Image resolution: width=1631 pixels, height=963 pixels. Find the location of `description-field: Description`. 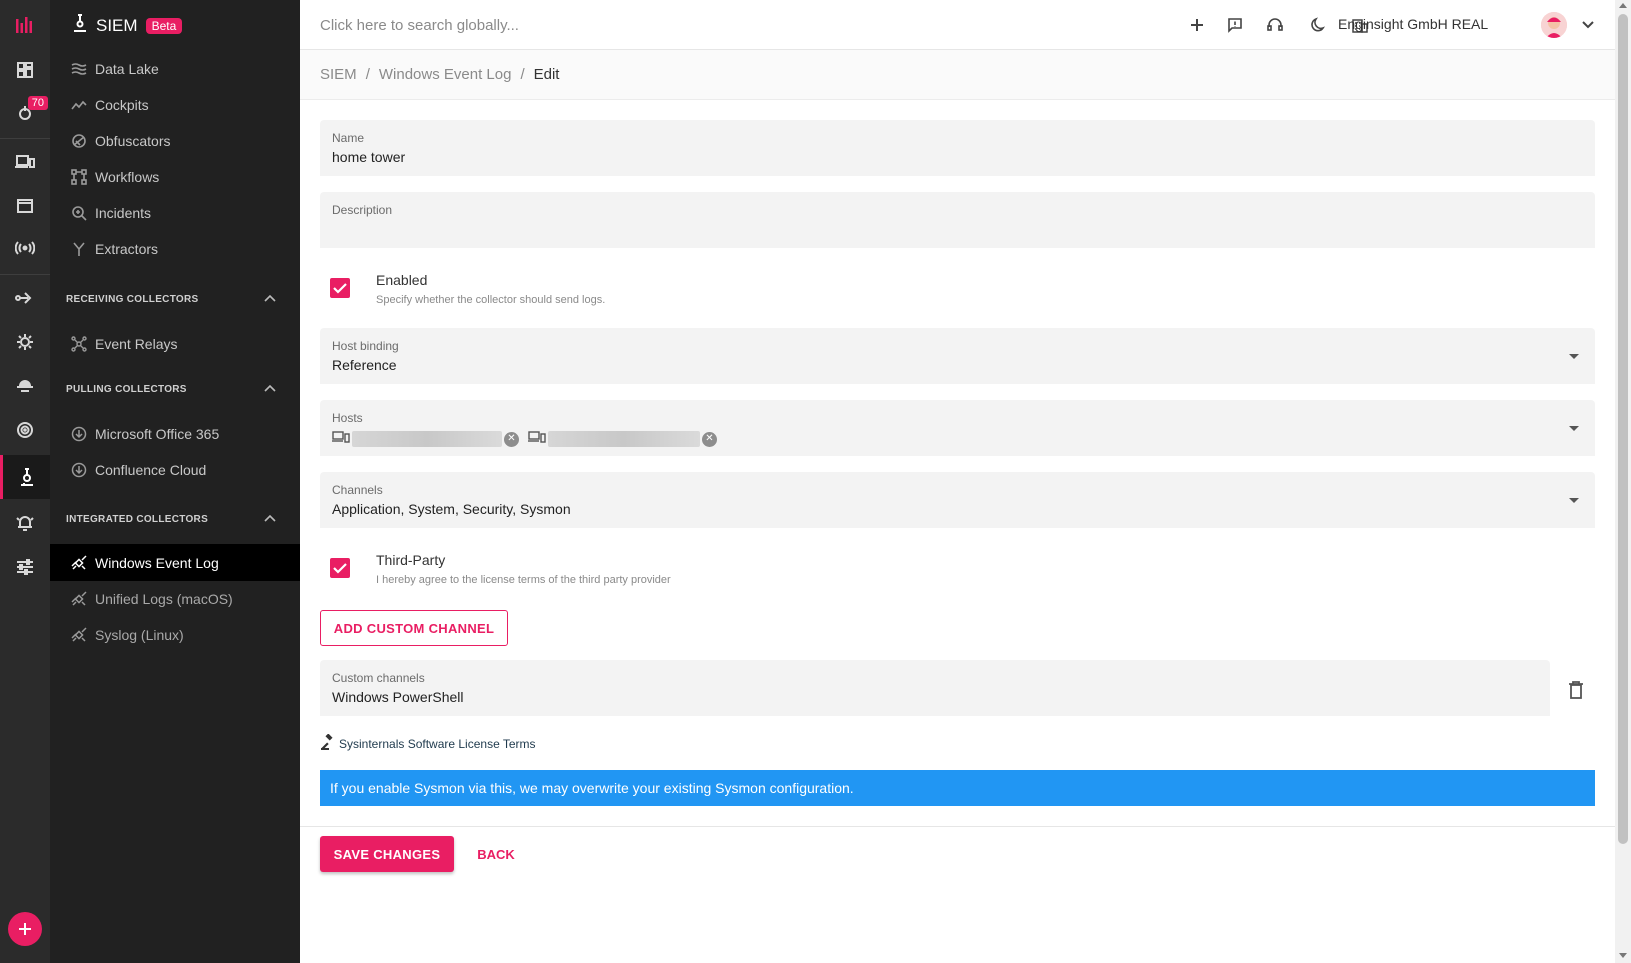

description-field: Description is located at coordinates (957, 220).